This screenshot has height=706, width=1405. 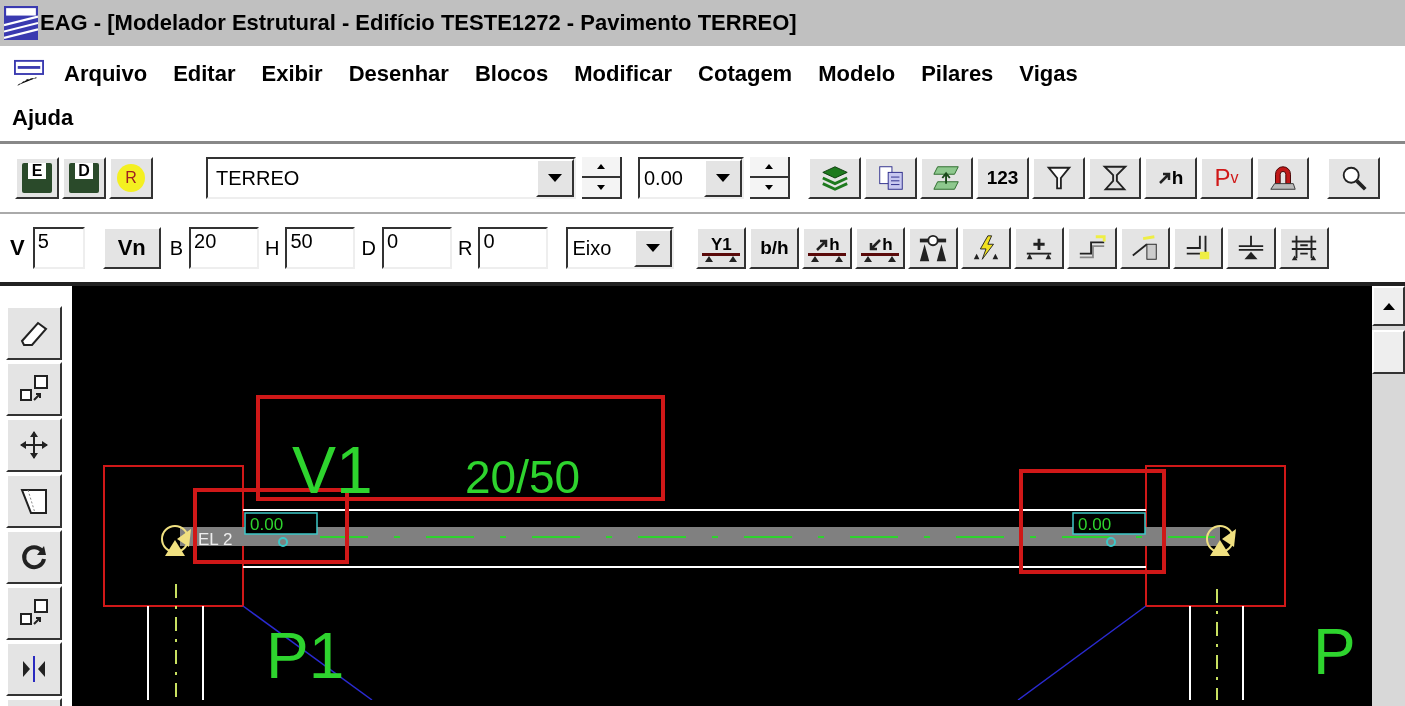 What do you see at coordinates (857, 74) in the screenshot?
I see `menu-item: Modelo` at bounding box center [857, 74].